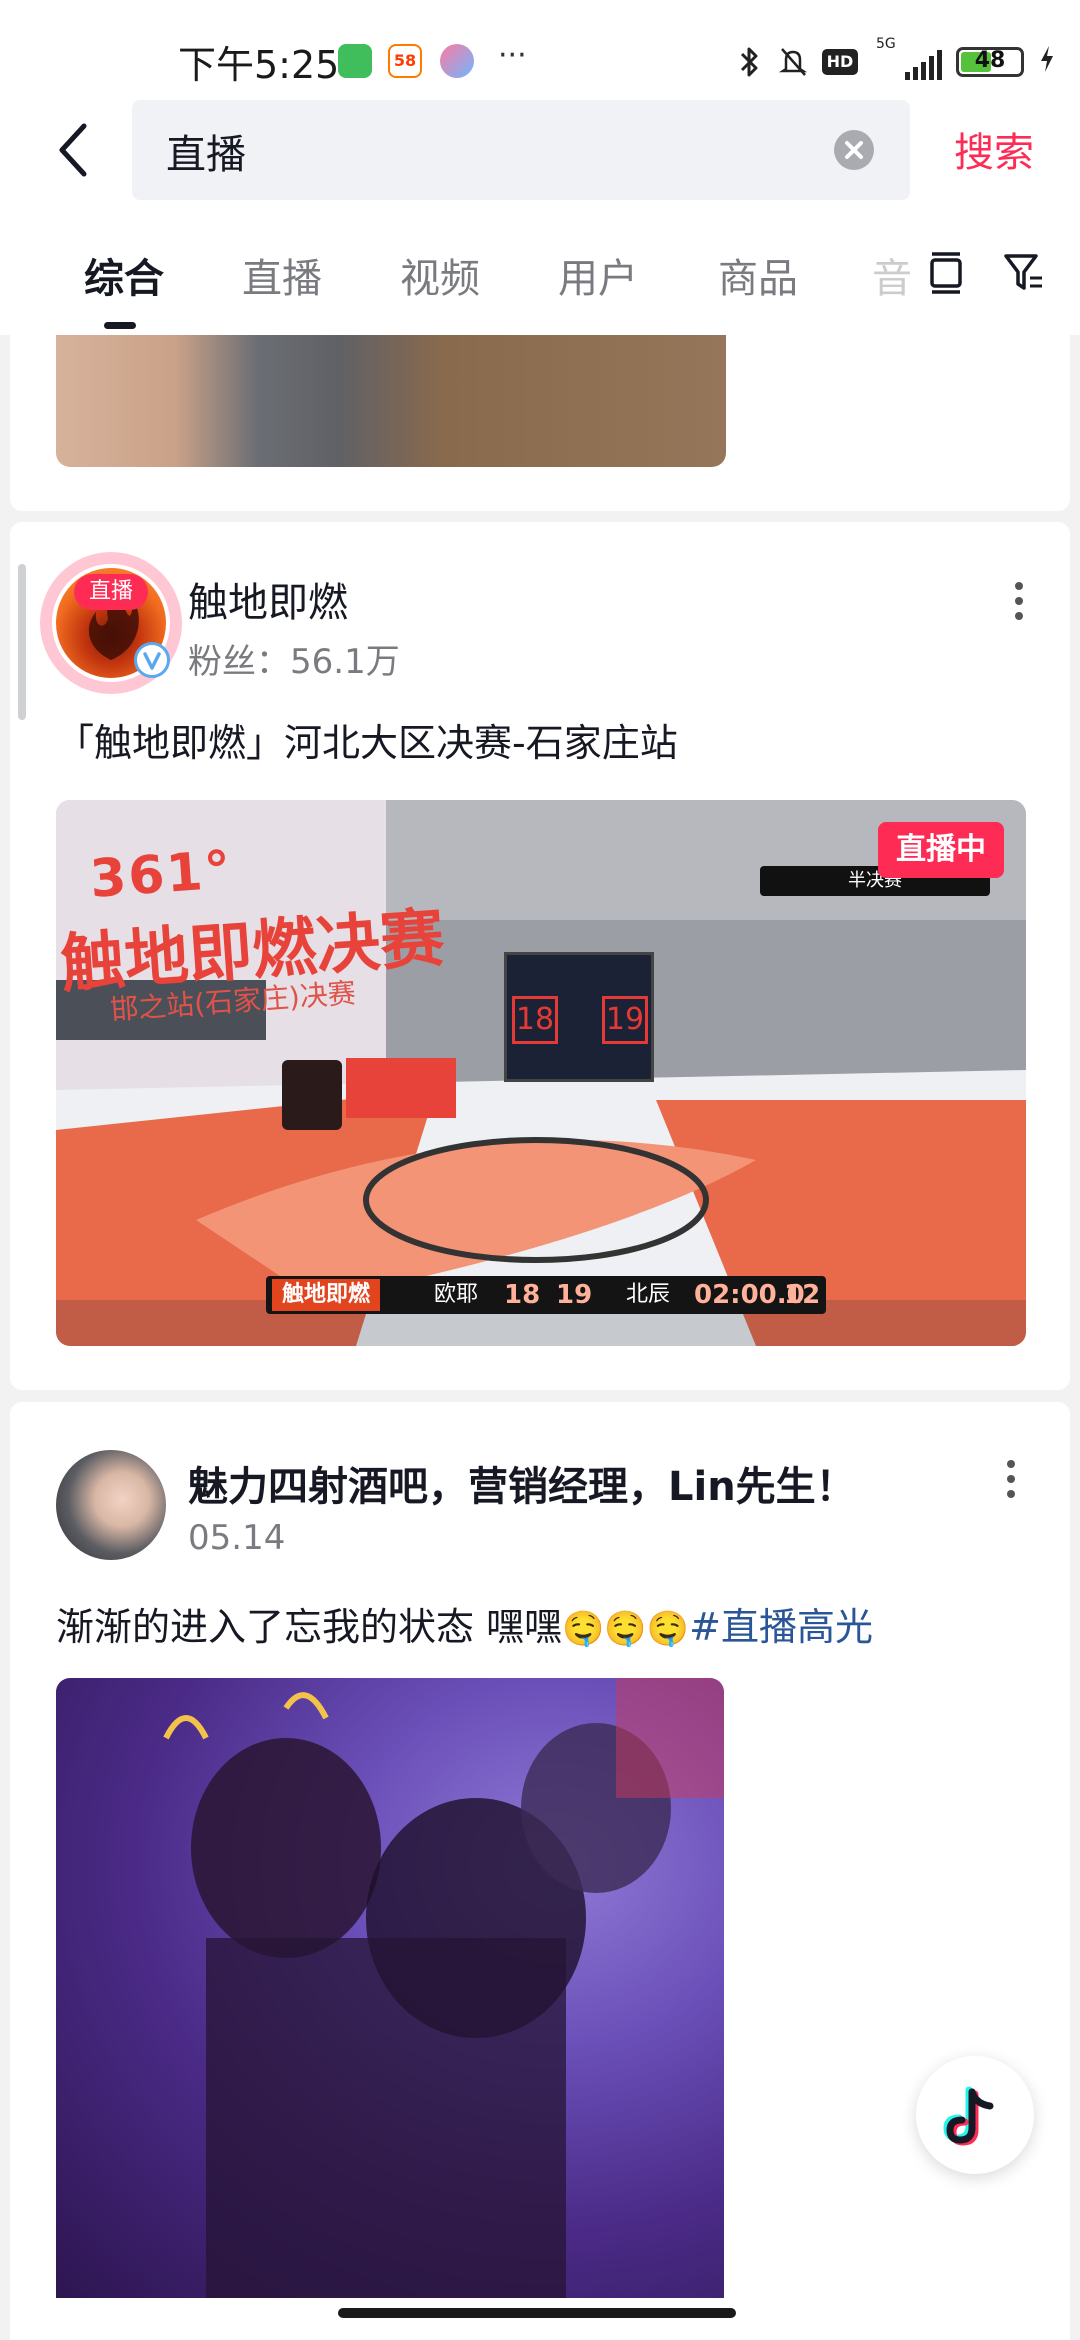 The height and width of the screenshot is (2340, 1080). What do you see at coordinates (76, 150) in the screenshot?
I see `back-icon` at bounding box center [76, 150].